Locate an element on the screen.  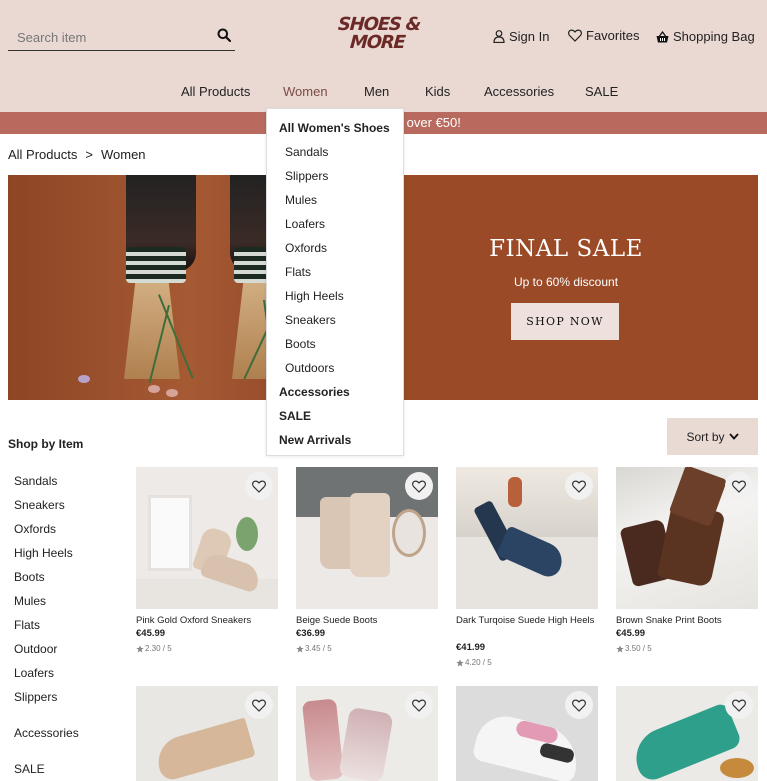
sidebar-item-mules: Mules is located at coordinates (30, 601).